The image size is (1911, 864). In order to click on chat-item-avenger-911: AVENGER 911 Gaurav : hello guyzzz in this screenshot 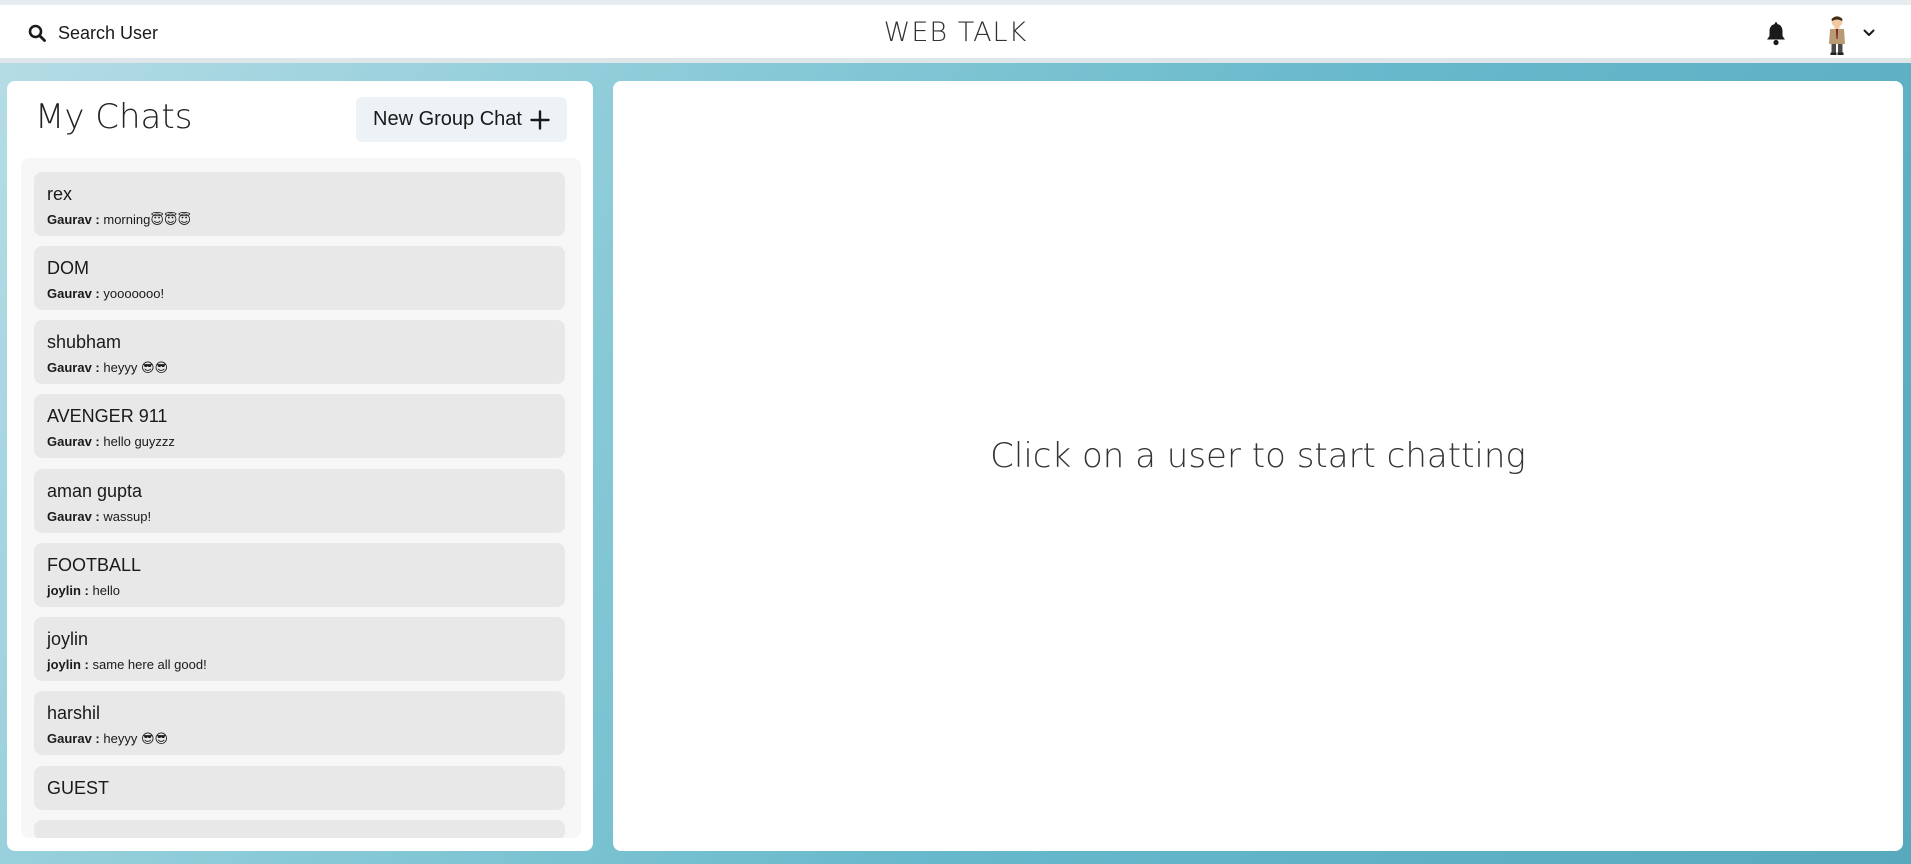, I will do `click(299, 426)`.